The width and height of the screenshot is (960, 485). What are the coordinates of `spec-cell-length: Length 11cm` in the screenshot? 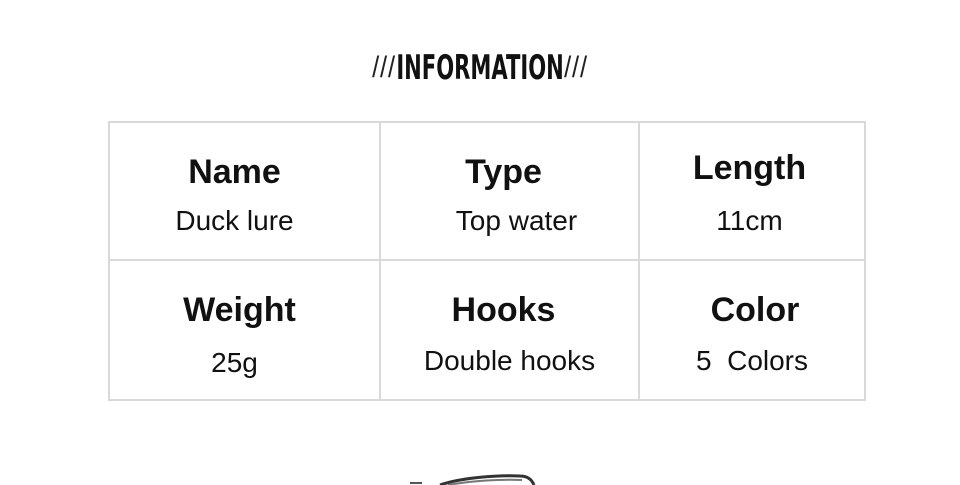 It's located at (752, 191).